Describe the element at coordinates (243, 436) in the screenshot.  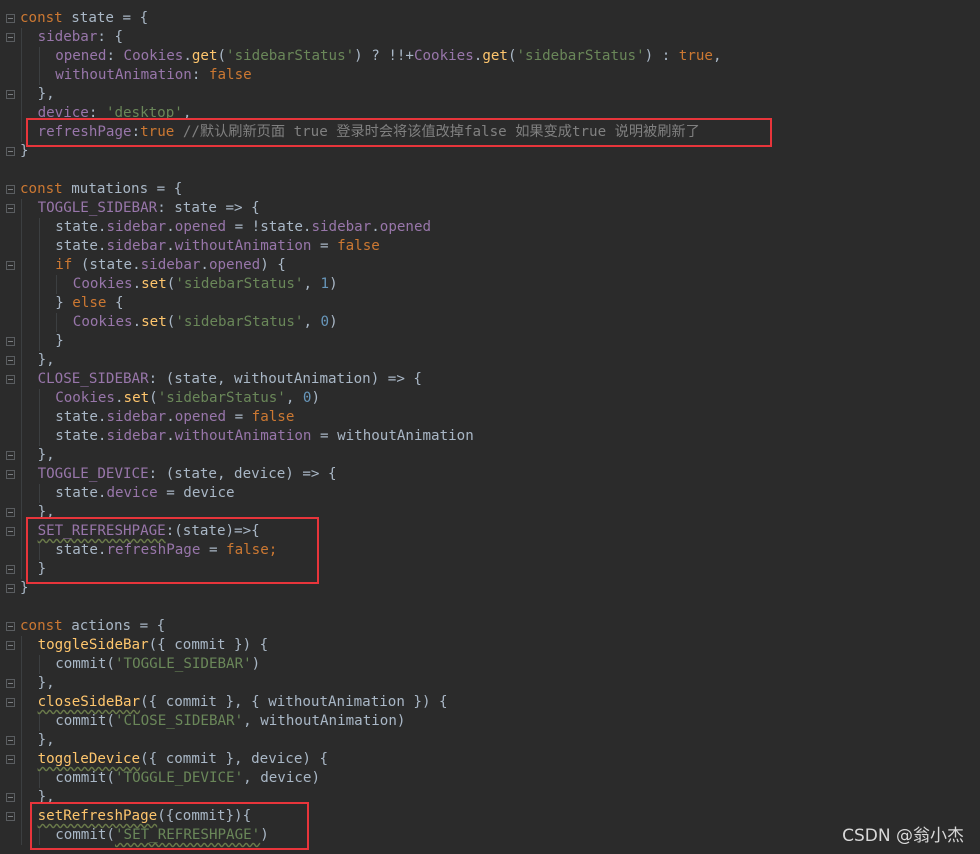
I see `code-token: withoutAnimation` at that location.